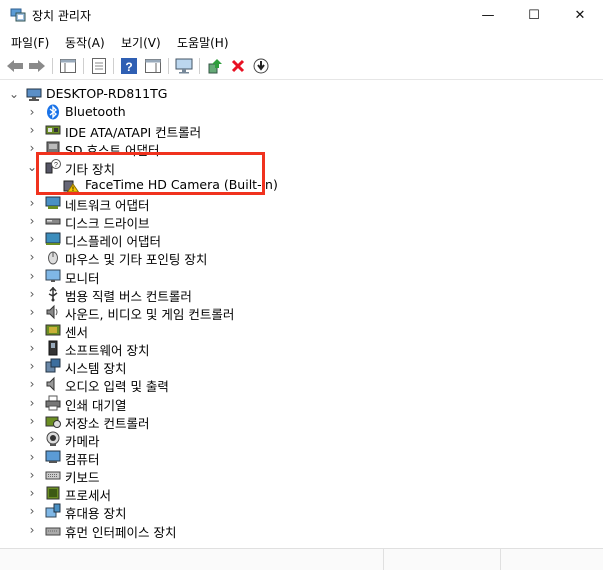 This screenshot has width=603, height=570. Describe the element at coordinates (301, 385) in the screenshot. I see `tree-item-node-14: › 오디오 입력 및 출력` at that location.